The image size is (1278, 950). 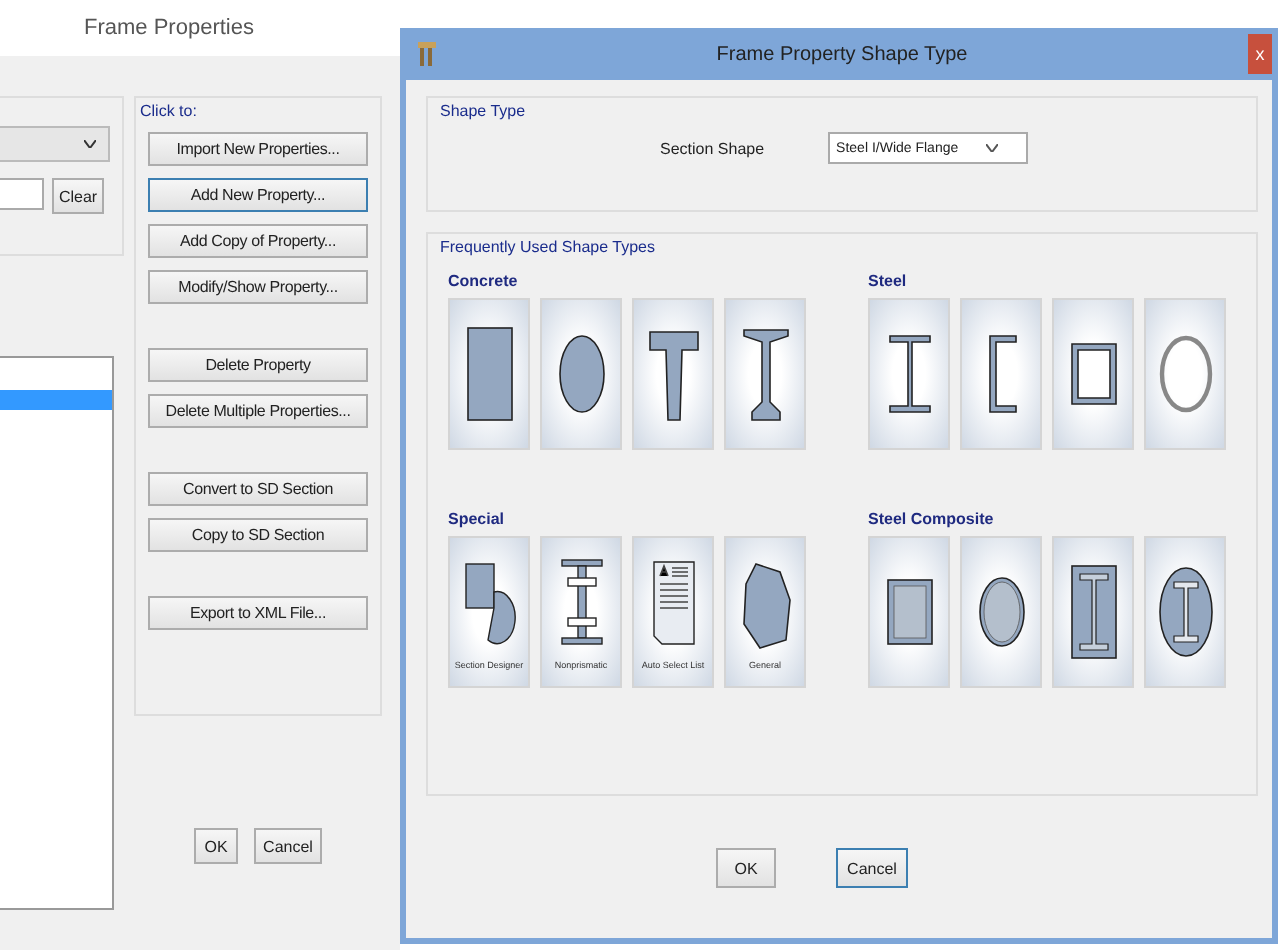 I want to click on text-field, so click(x=22, y=194).